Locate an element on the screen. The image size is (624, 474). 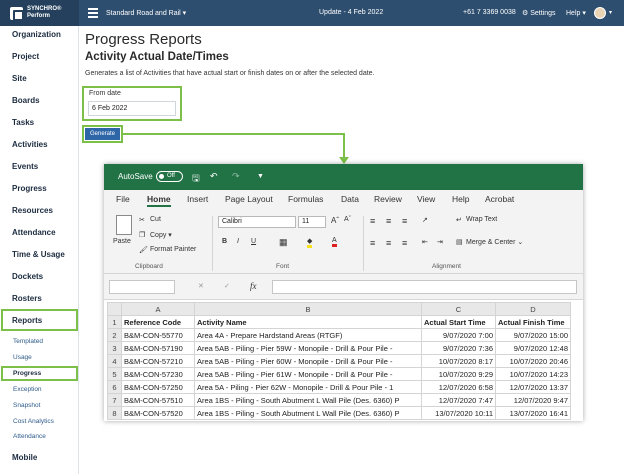
confirm-icon: ✓ is located at coordinates (227, 286).